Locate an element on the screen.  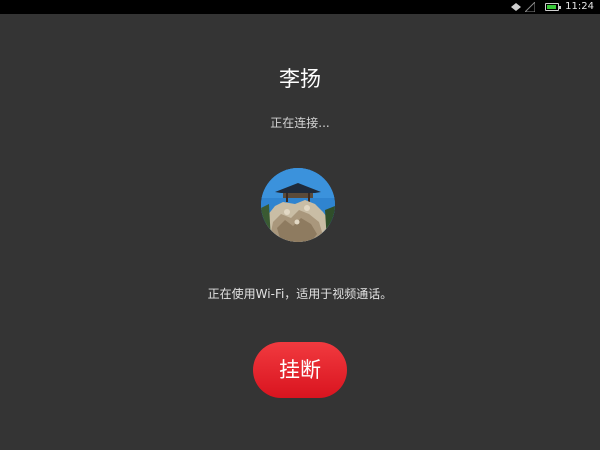
avatar-image is located at coordinates (298, 205).